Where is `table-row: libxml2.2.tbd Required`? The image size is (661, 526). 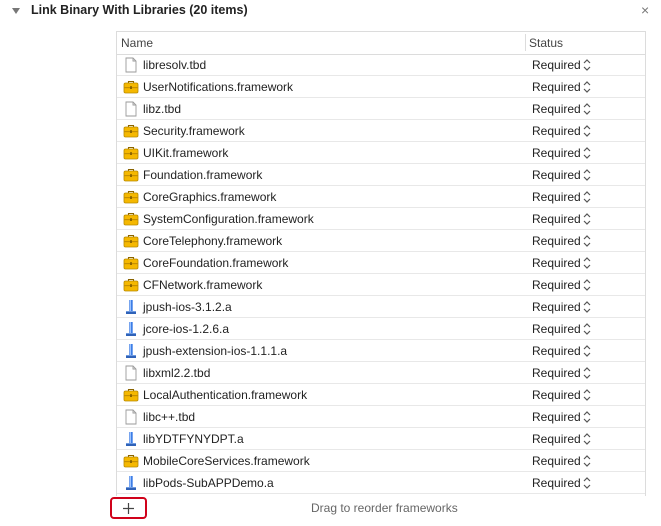 table-row: libxml2.2.tbd Required is located at coordinates (381, 373).